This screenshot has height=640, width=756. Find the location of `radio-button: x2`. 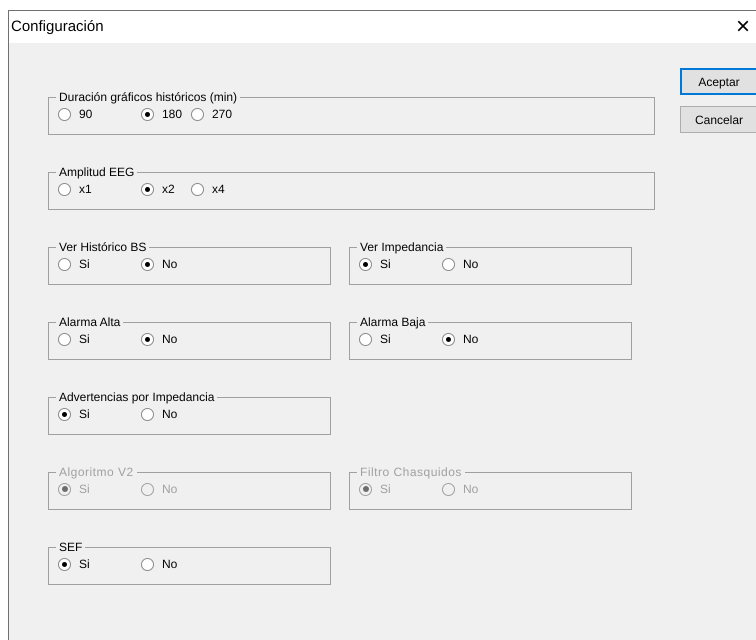

radio-button: x2 is located at coordinates (166, 189).